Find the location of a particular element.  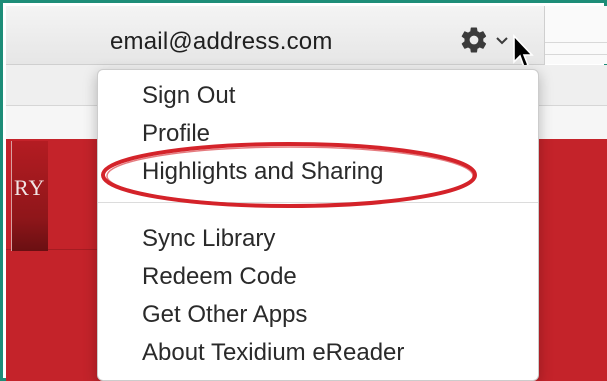

top-toolbar: email@address.com is located at coordinates (275, 37).